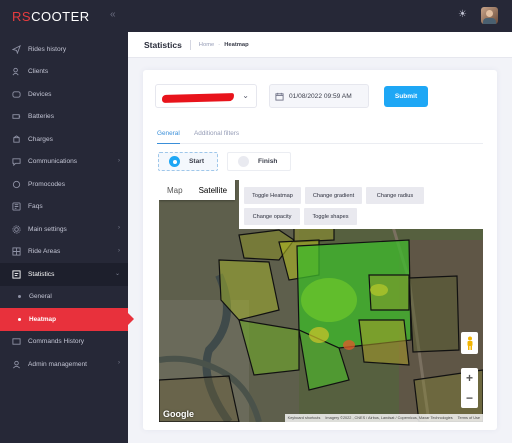 The image size is (512, 443). What do you see at coordinates (16, 162) in the screenshot?
I see `chat-icon` at bounding box center [16, 162].